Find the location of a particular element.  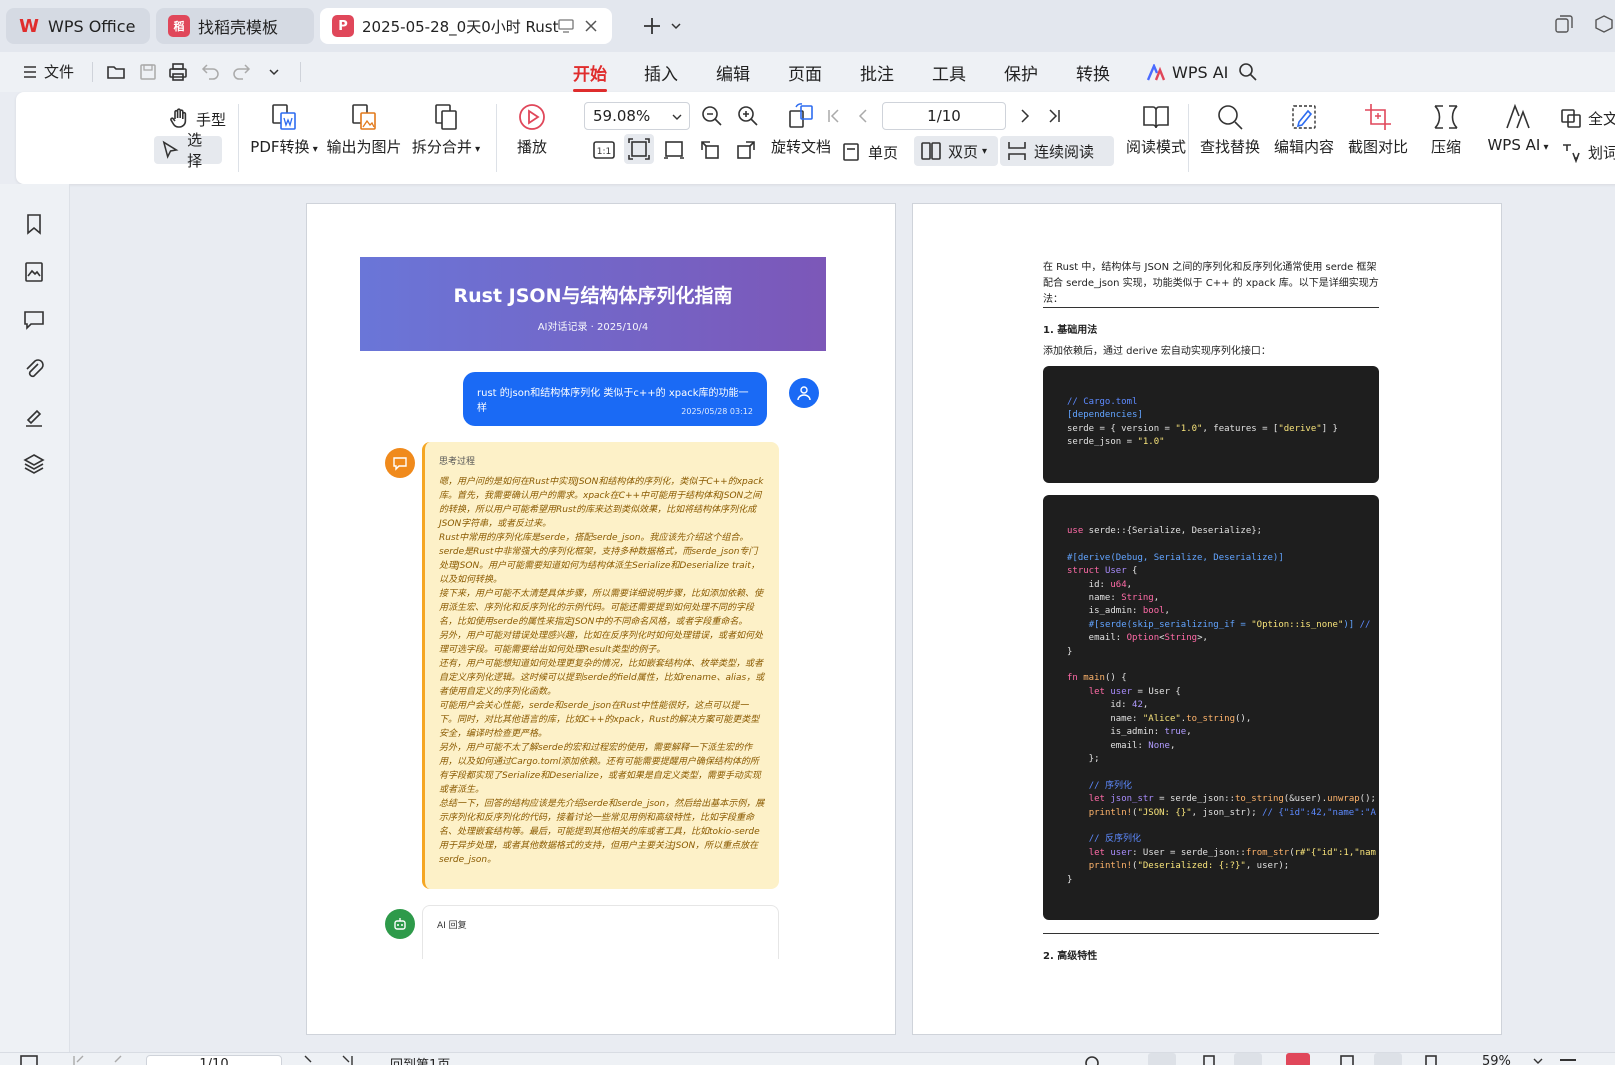

back-first-link: 回到第1页 is located at coordinates (420, 1059).